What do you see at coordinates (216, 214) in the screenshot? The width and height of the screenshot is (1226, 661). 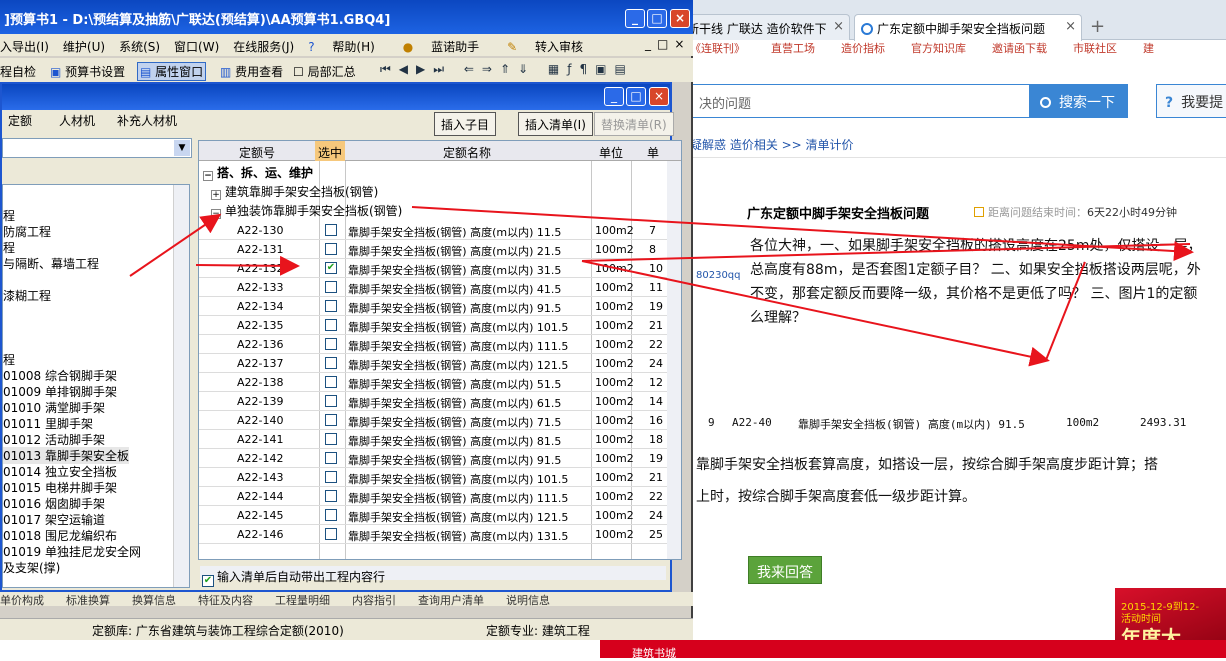 I see `collapse-icon: −` at bounding box center [216, 214].